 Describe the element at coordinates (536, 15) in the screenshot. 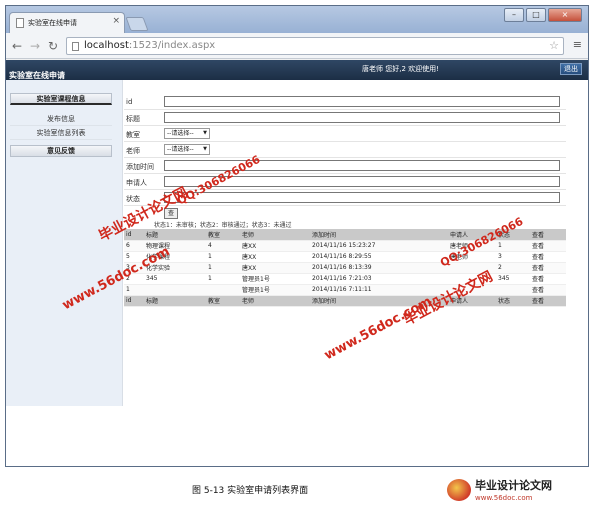

I see `maximize-button: □` at that location.